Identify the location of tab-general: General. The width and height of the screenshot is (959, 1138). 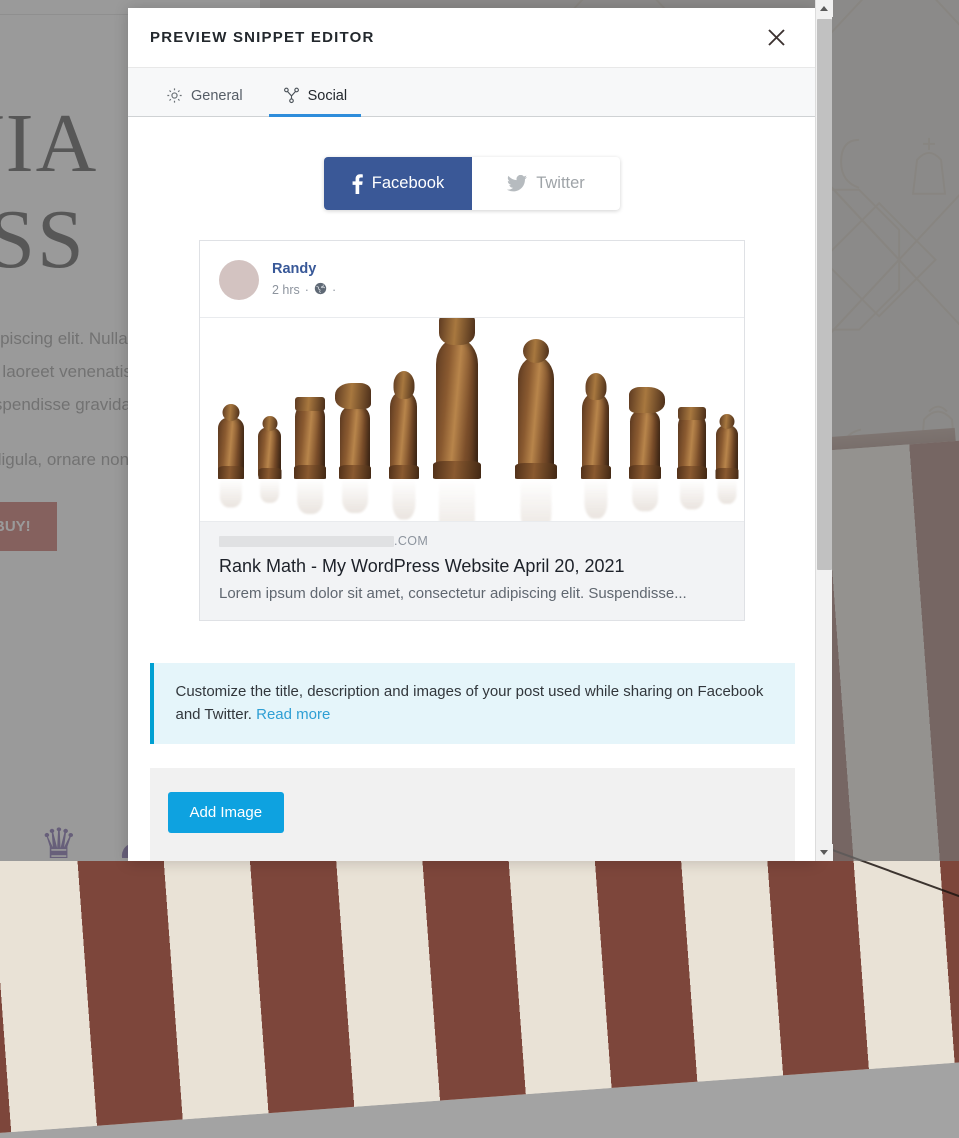
(204, 101).